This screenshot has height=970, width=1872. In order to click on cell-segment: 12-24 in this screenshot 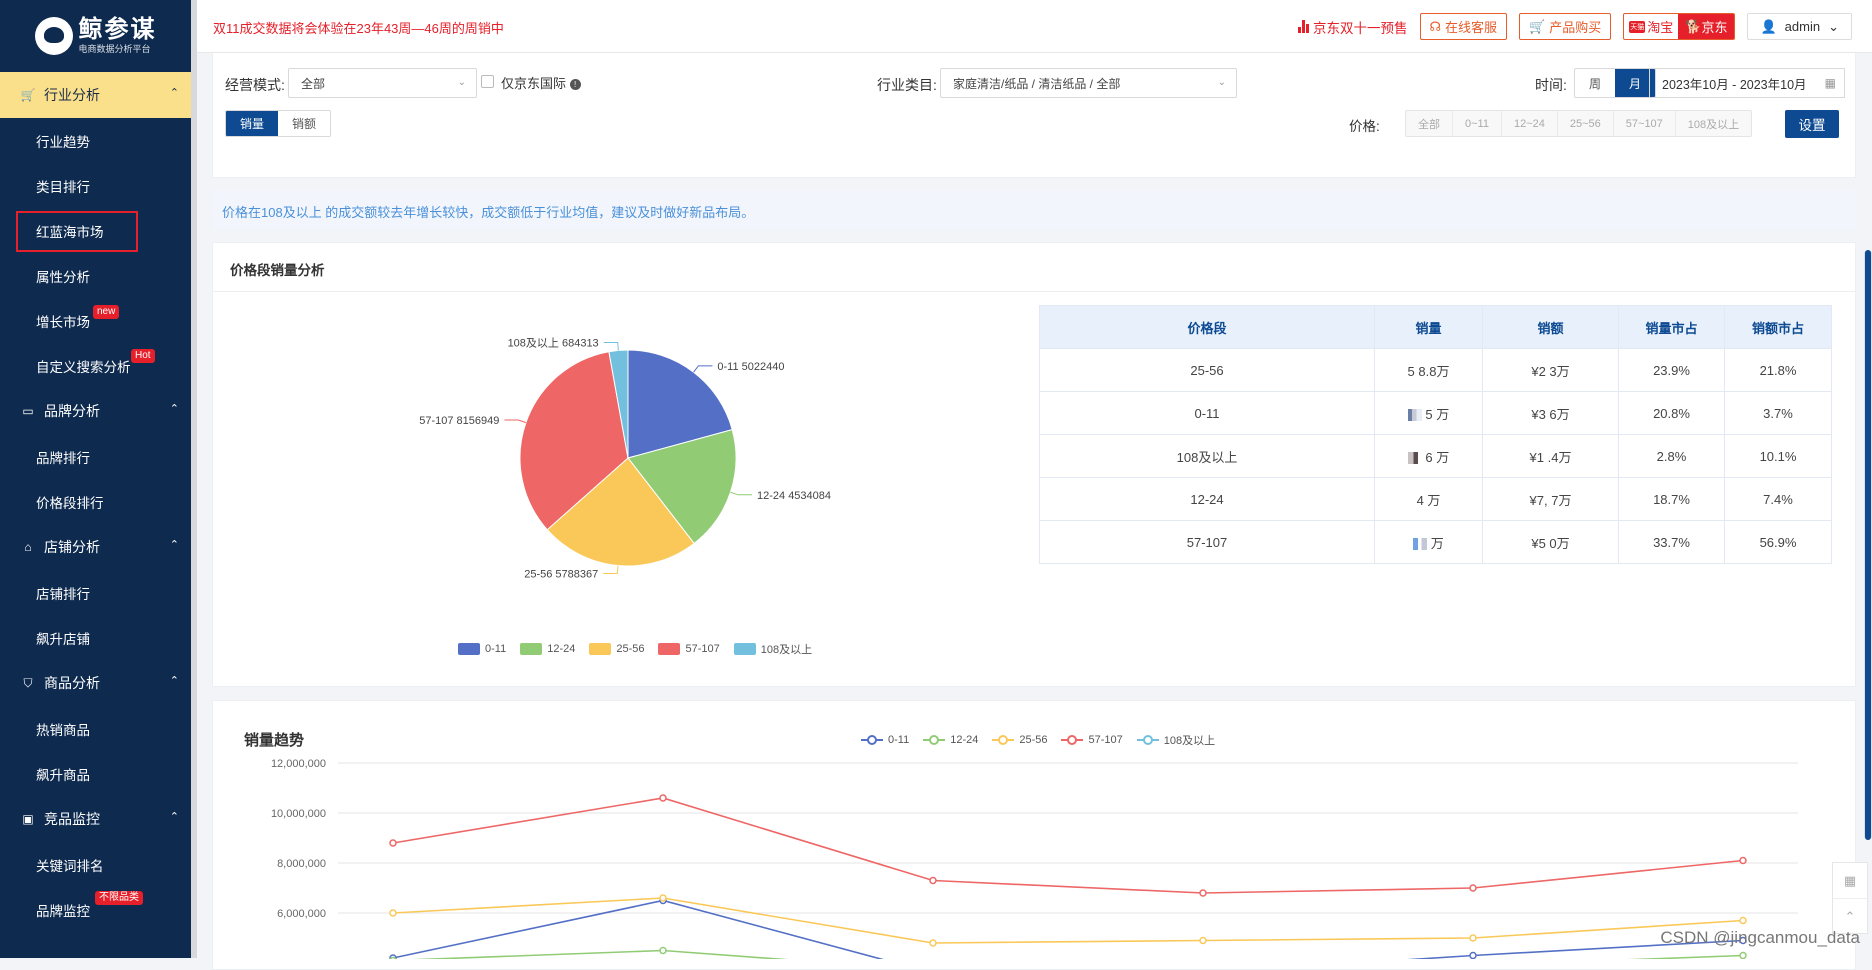, I will do `click(1207, 499)`.